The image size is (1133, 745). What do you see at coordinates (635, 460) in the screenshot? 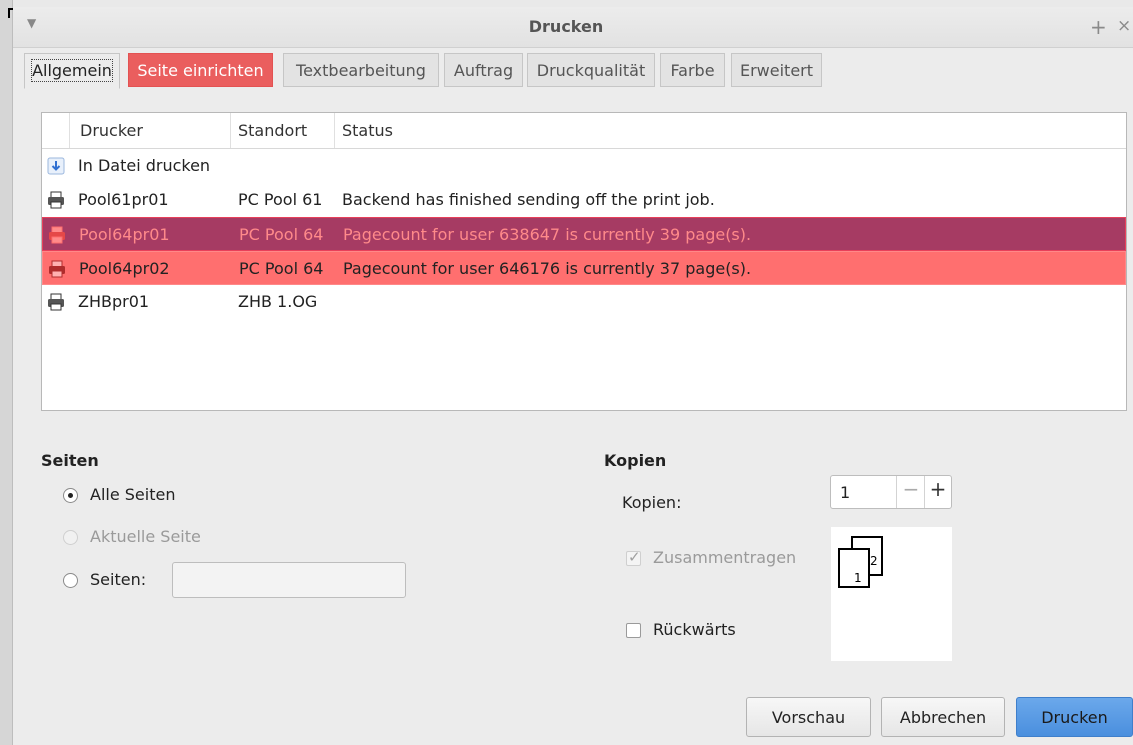
I see `copies-heading: Kopien` at bounding box center [635, 460].